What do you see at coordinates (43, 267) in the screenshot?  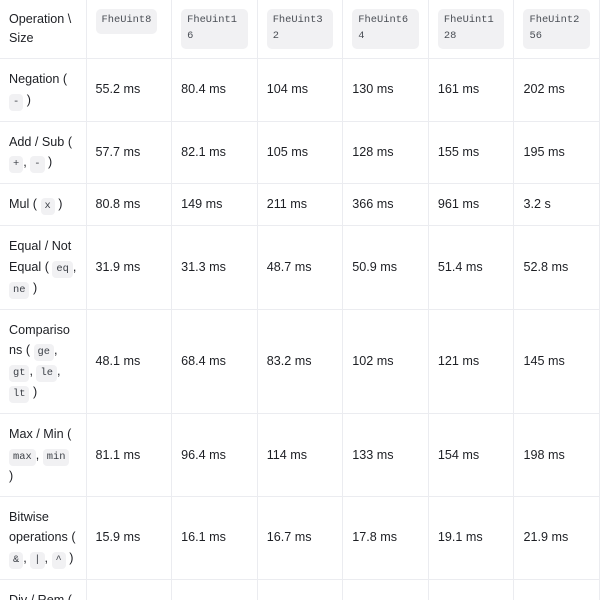 I see `operation-name-cell: Equal / Not Equal ( eq, ne )` at bounding box center [43, 267].